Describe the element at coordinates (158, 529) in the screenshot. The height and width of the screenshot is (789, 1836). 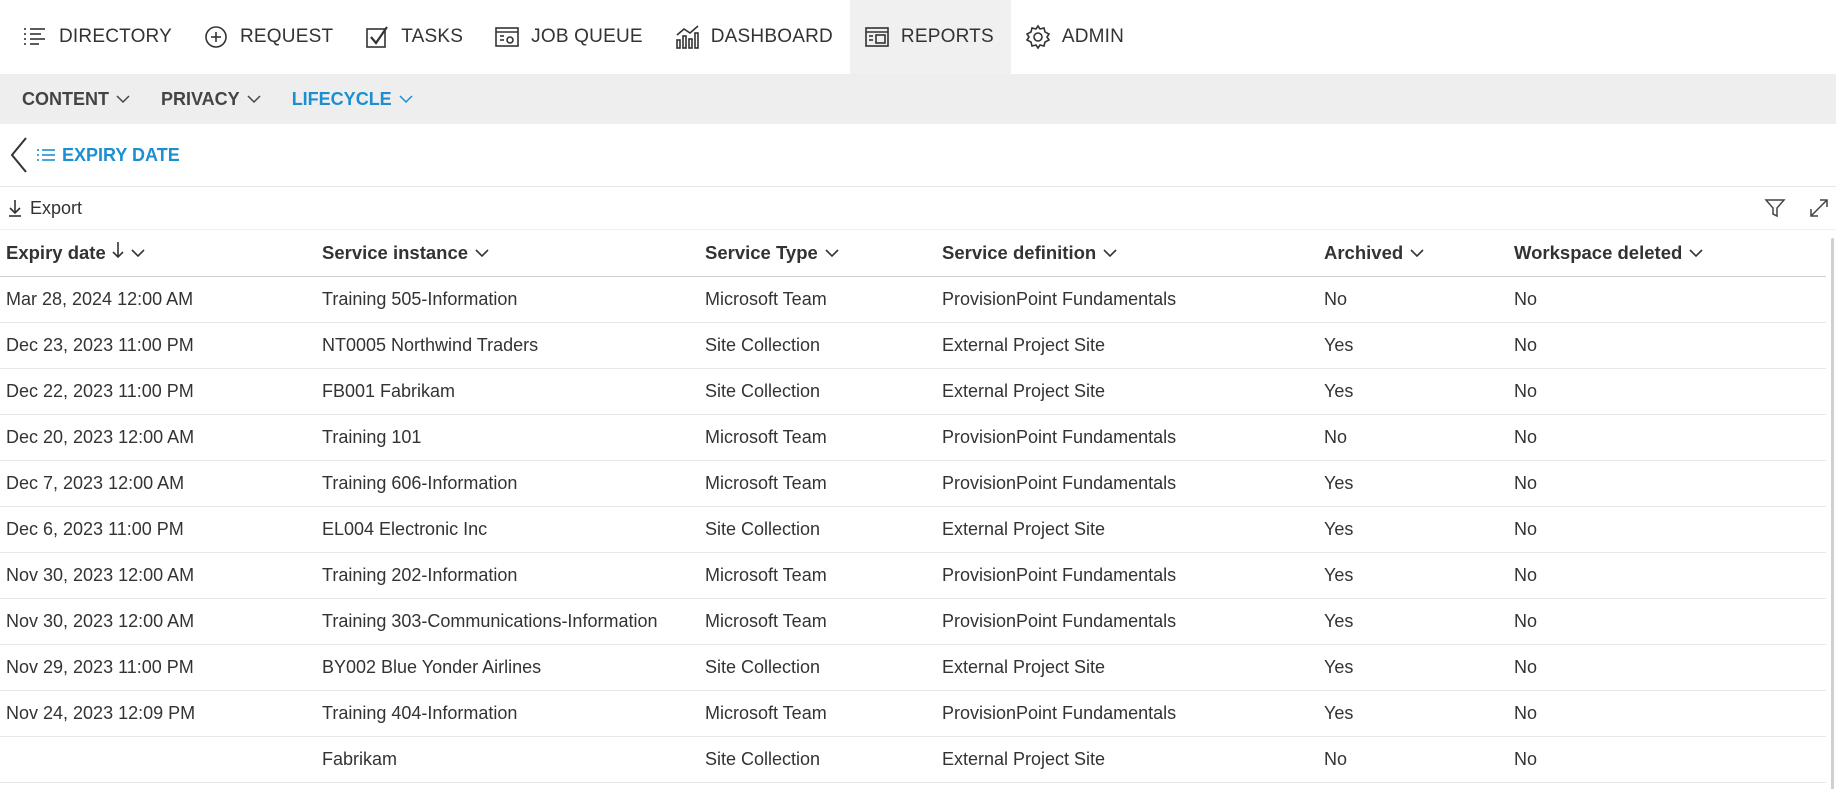
I see `cell-expiry-date: Dec 6, 2023 11:00 PM` at that location.